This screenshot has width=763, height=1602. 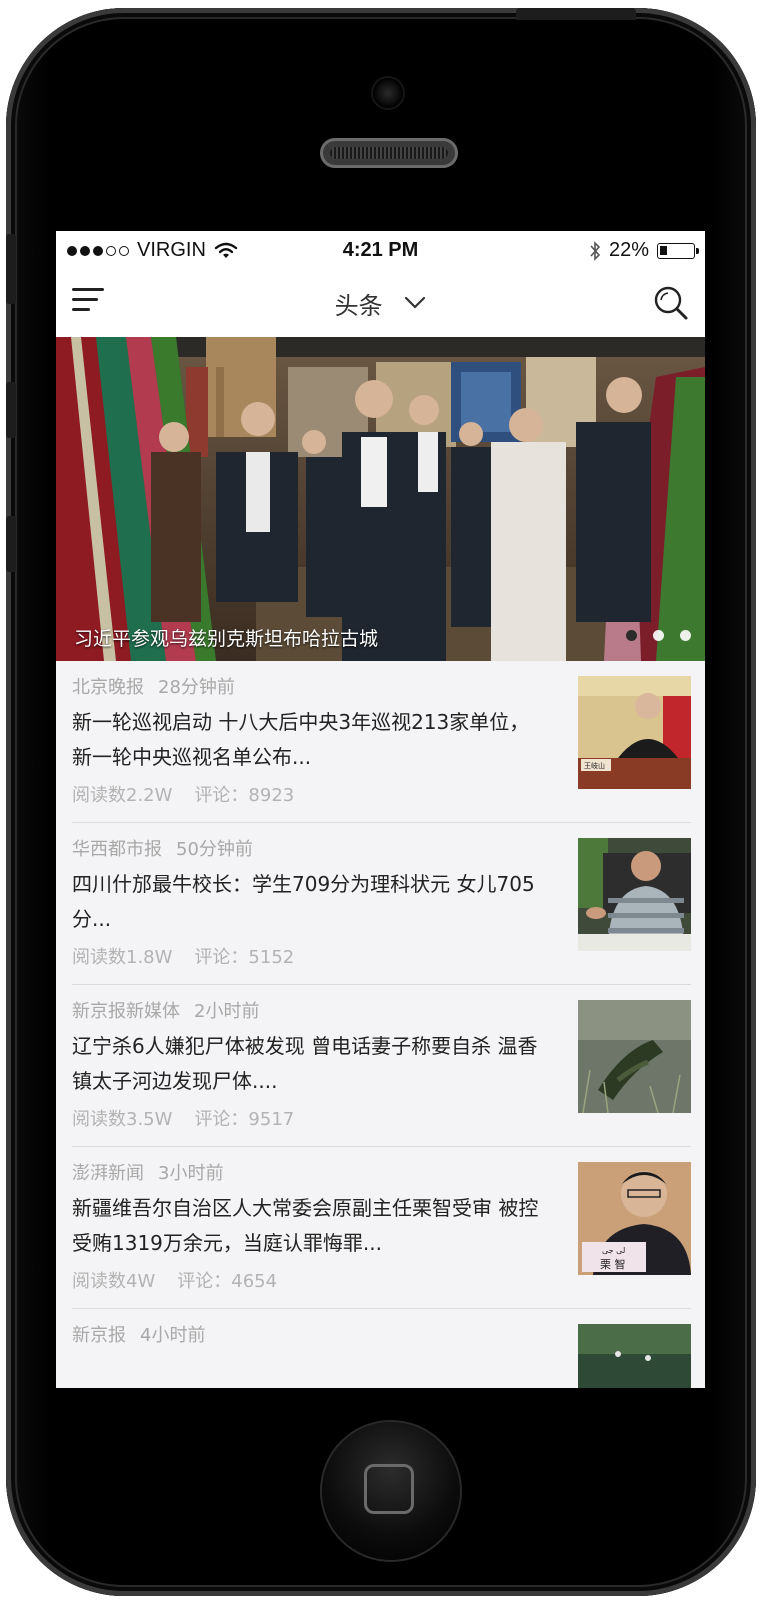 What do you see at coordinates (415, 302) in the screenshot?
I see `chevron-down-icon` at bounding box center [415, 302].